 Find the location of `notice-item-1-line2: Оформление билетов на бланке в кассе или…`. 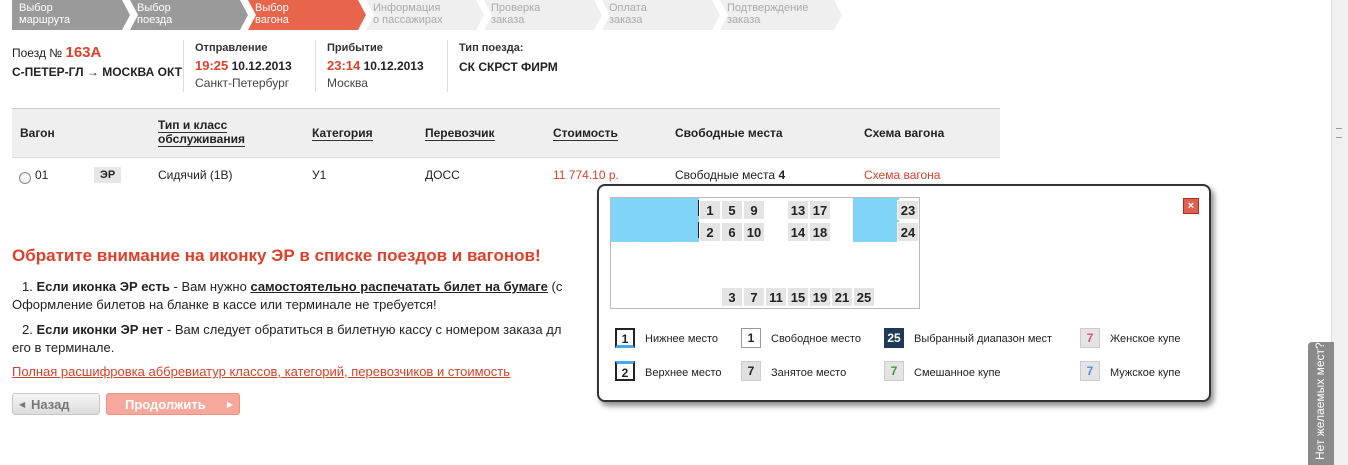

notice-item-1-line2: Оформление билетов на бланке в кассе или… is located at coordinates (224, 304).